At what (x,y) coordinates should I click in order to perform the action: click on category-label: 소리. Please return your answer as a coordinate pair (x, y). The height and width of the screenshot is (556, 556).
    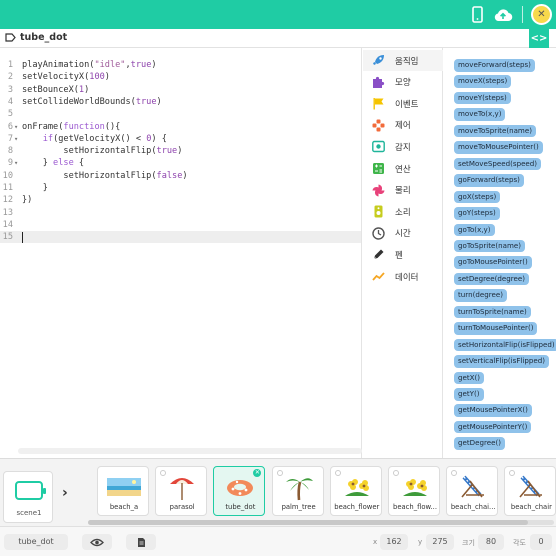
    Looking at the image, I should click on (403, 212).